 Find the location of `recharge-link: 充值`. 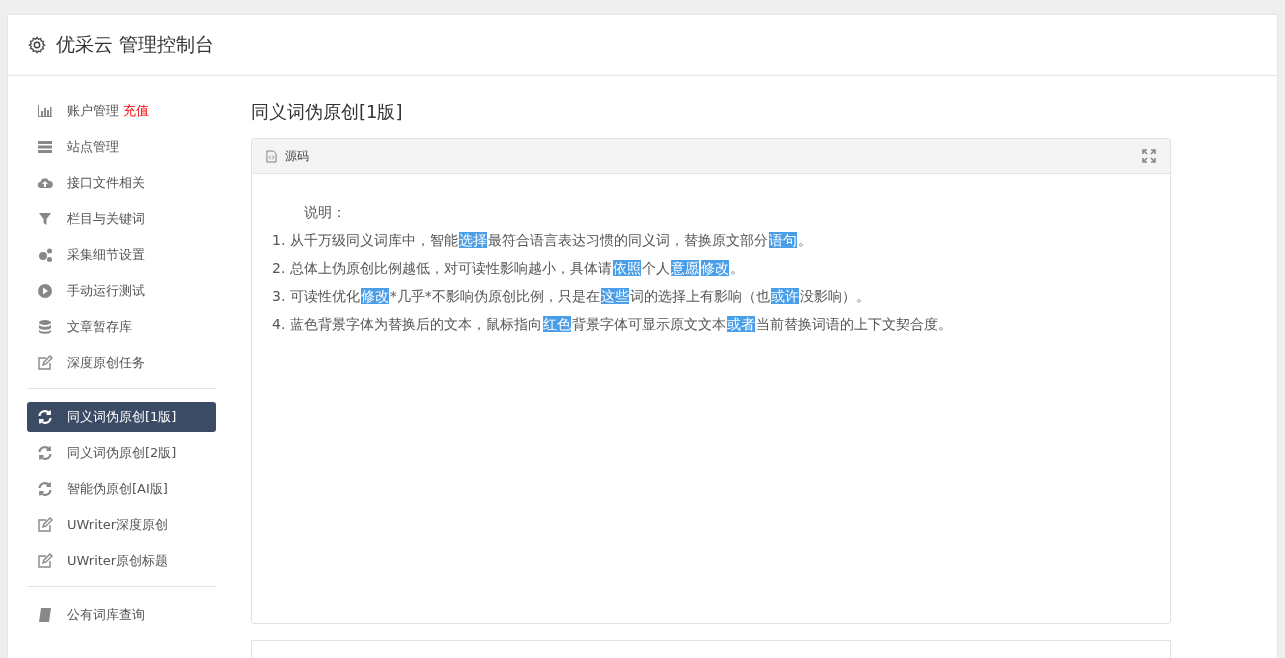

recharge-link: 充值 is located at coordinates (136, 111).